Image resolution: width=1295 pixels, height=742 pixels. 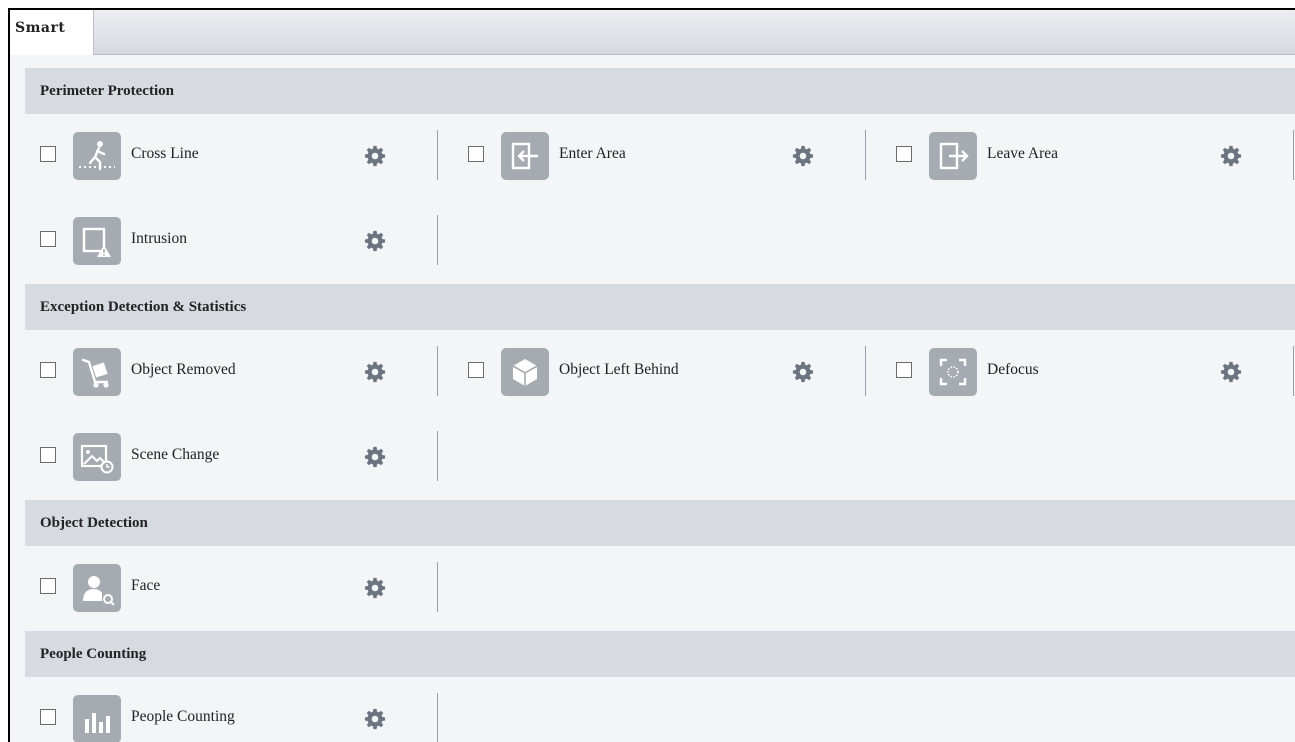 I want to click on section-header-exception-detection: Exception Detection & Statistics, so click(x=660, y=307).